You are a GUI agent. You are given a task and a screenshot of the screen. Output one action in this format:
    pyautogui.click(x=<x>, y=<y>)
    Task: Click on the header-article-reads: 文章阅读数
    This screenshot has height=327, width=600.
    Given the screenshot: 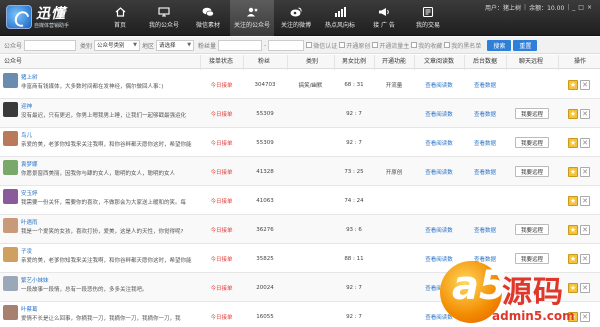 What is the action you would take?
    pyautogui.click(x=439, y=62)
    